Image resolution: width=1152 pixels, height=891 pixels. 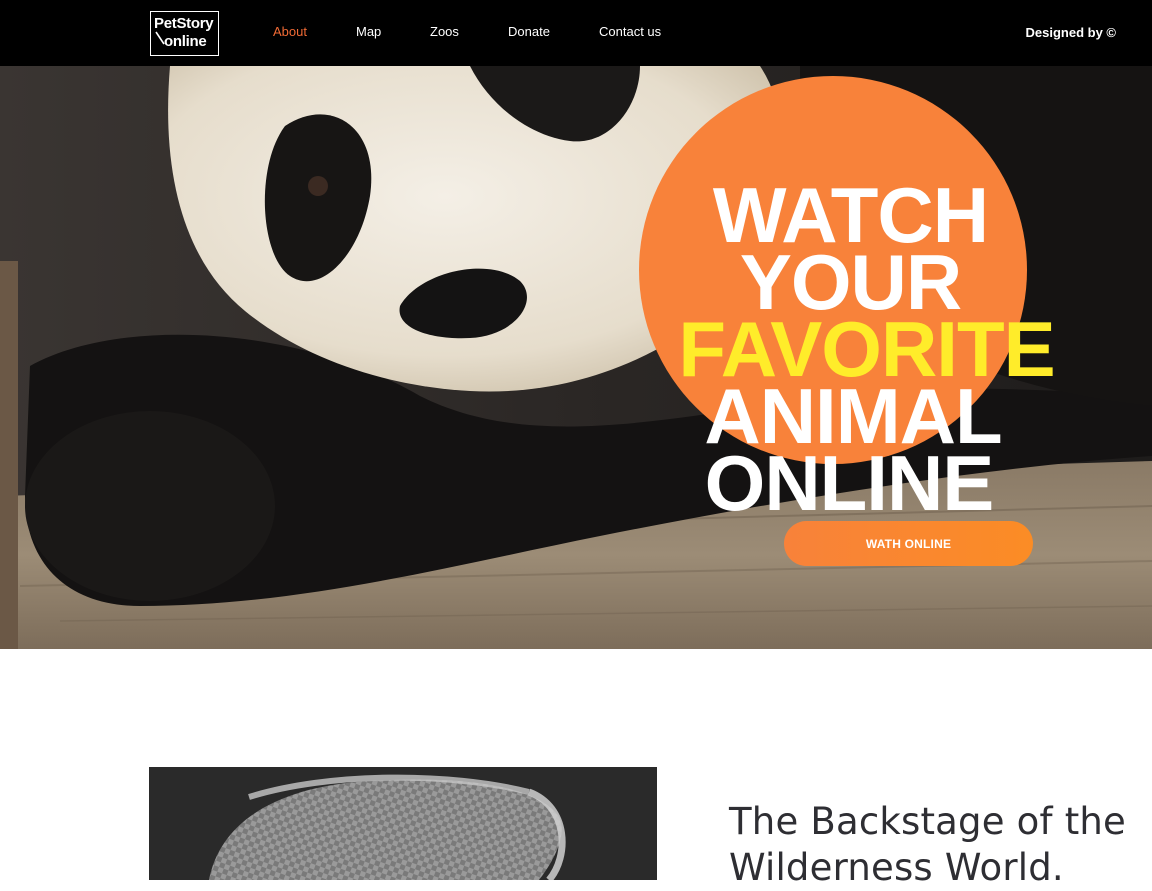 I want to click on logo-text-line2: online, so click(x=185, y=41).